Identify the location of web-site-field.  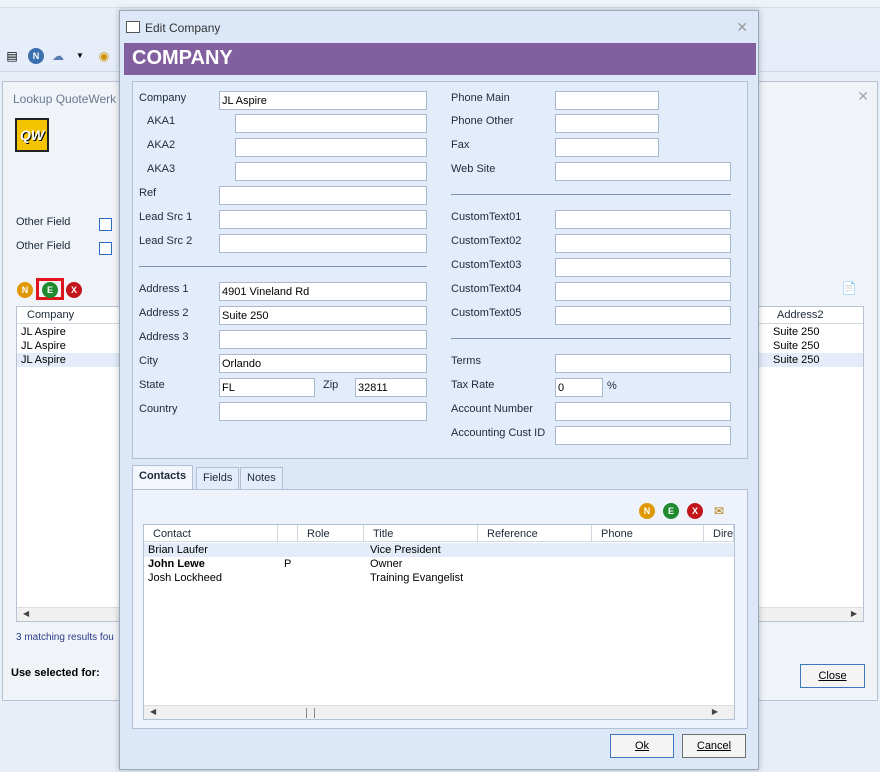
(643, 171).